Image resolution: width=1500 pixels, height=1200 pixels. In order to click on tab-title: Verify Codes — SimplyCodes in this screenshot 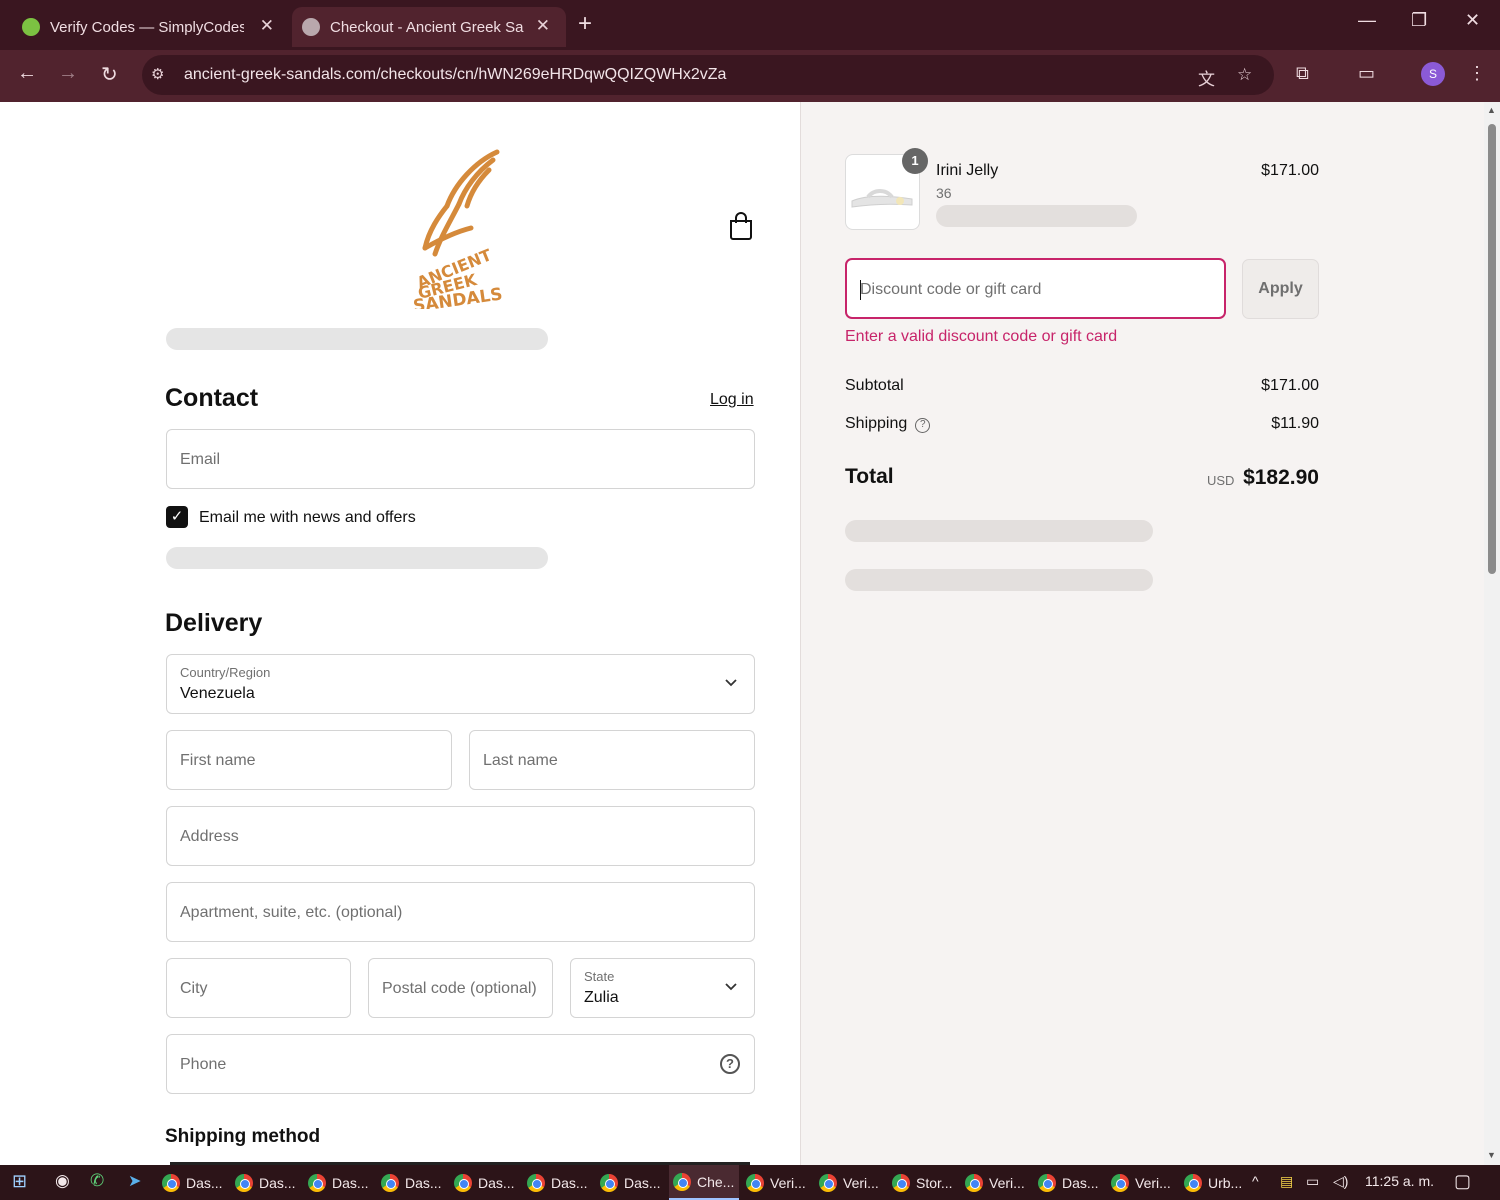, I will do `click(147, 27)`.